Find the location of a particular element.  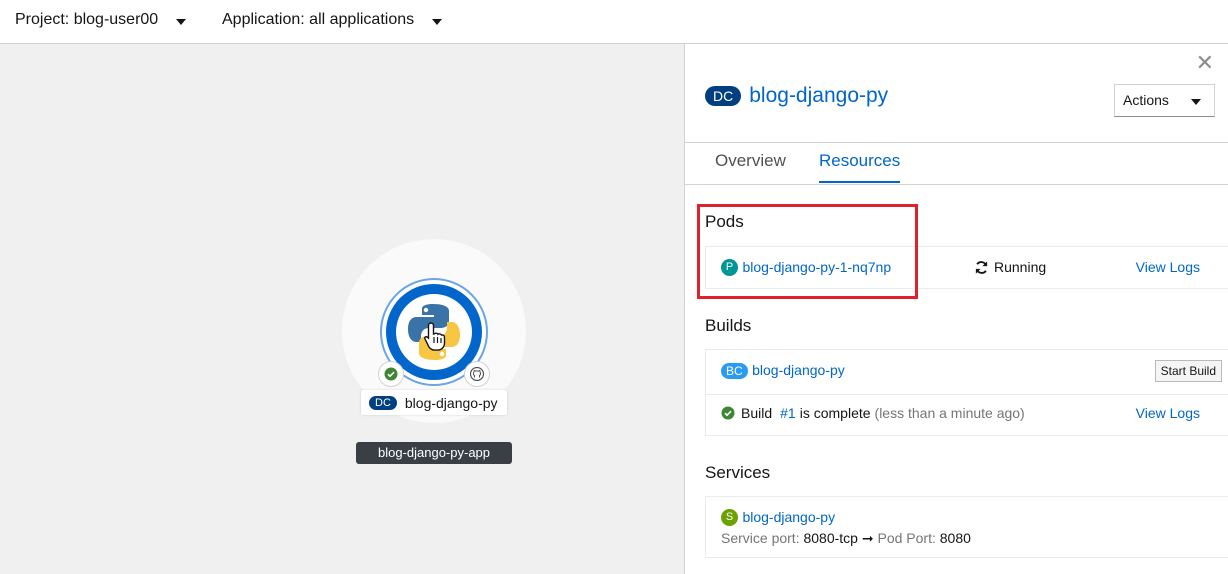

close-icon: ✕ is located at coordinates (1205, 63).